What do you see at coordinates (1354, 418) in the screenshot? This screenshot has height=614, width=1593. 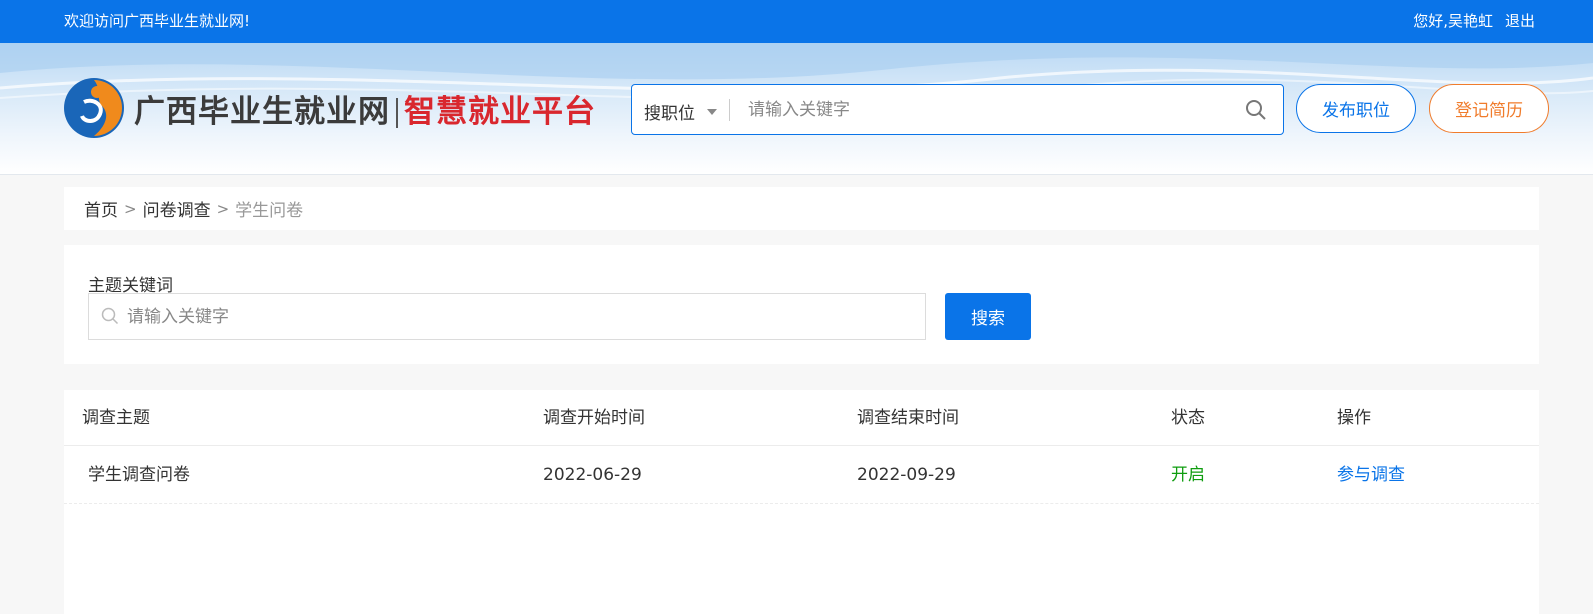 I see `column-header-action: 操作` at bounding box center [1354, 418].